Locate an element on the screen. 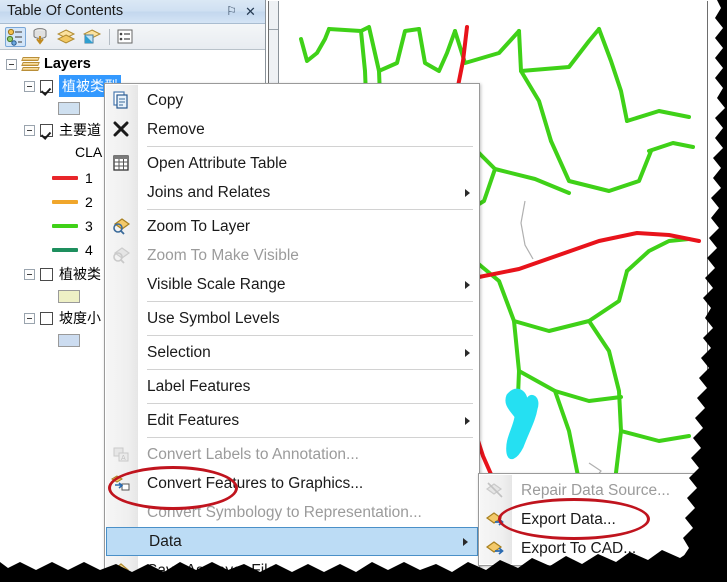  tree-root-layers: Layers is located at coordinates (48, 64).